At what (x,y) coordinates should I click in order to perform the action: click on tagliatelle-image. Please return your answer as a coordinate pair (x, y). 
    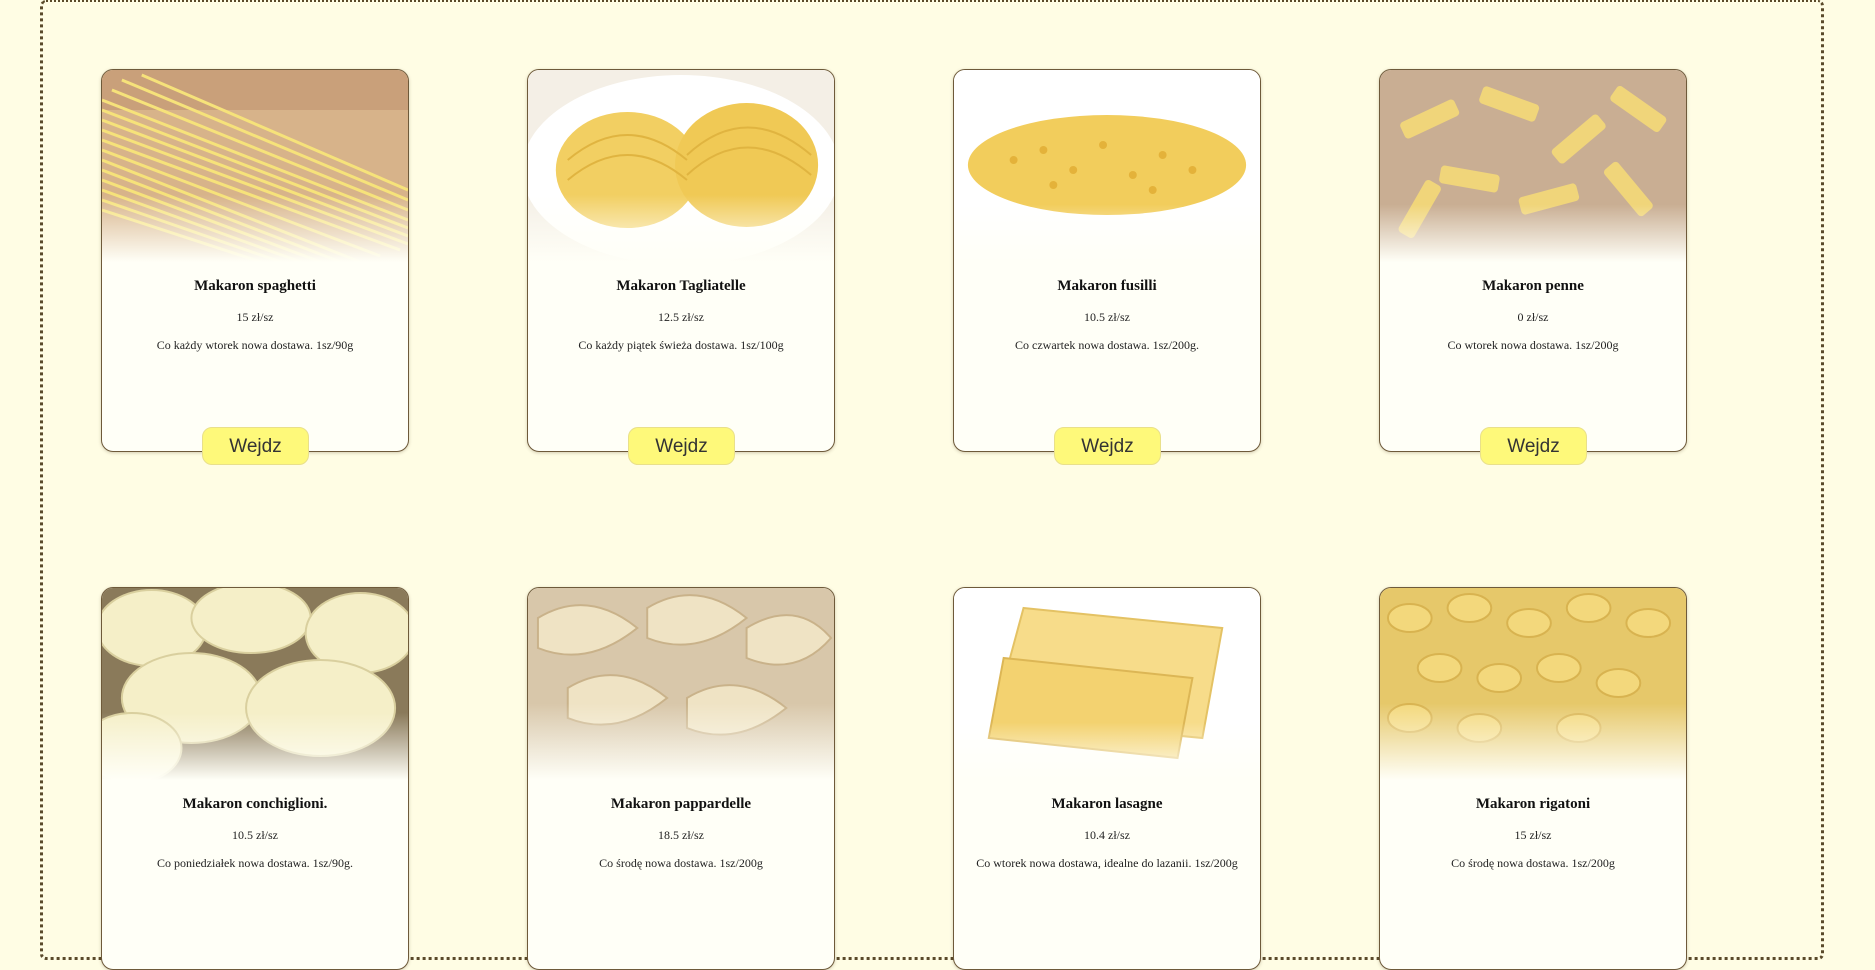
    Looking at the image, I should click on (681, 166).